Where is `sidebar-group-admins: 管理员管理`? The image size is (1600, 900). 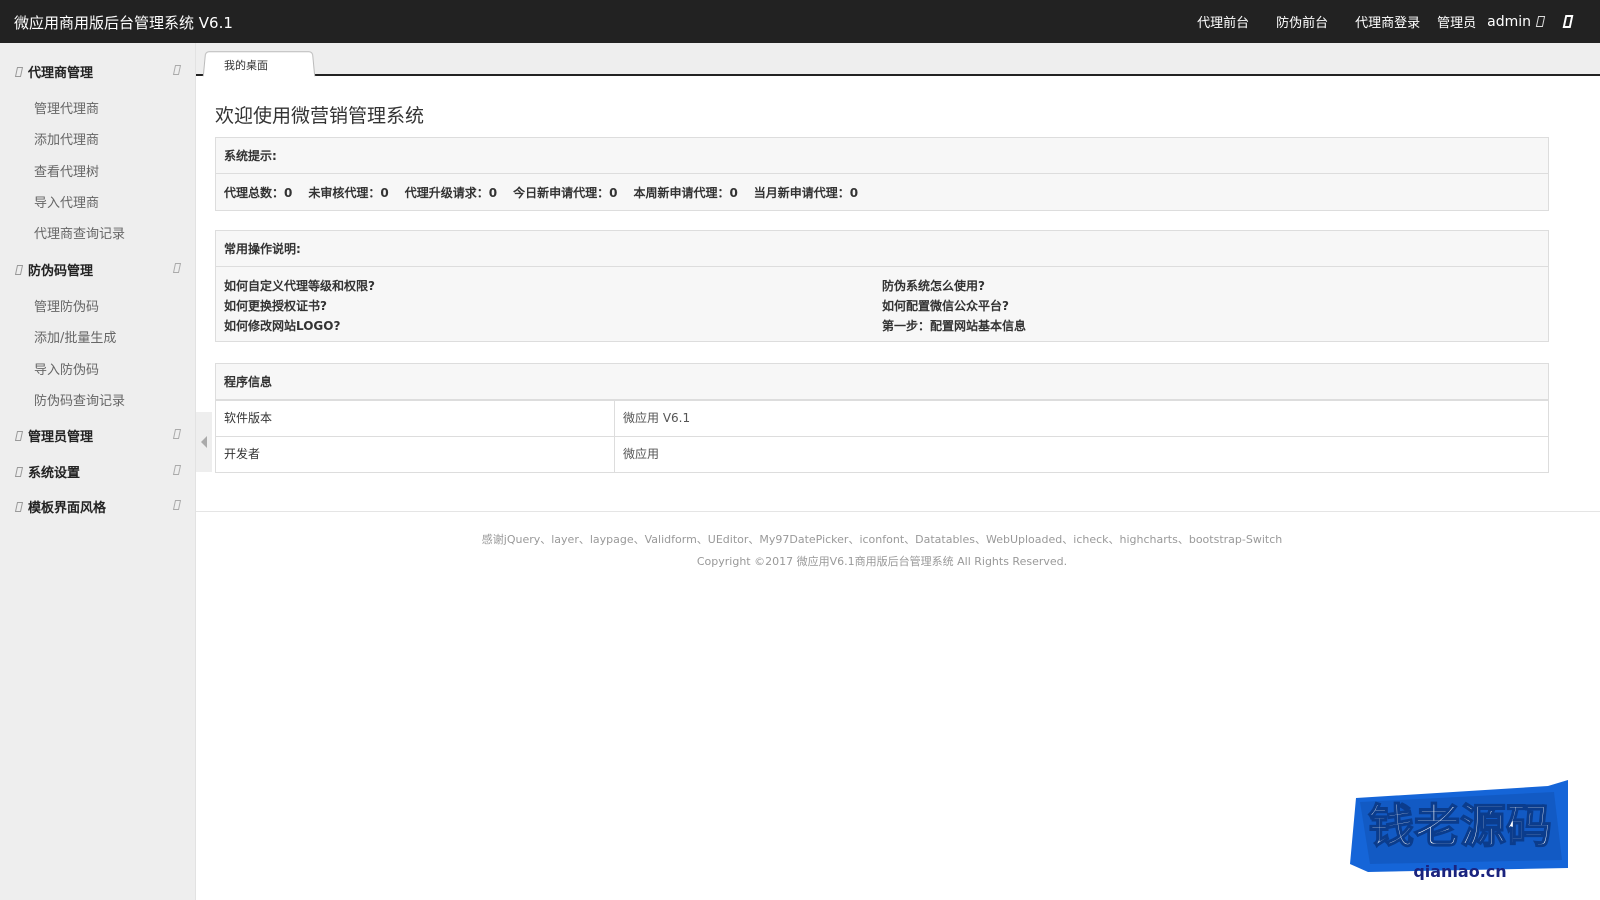 sidebar-group-admins: 管理员管理 is located at coordinates (99, 435).